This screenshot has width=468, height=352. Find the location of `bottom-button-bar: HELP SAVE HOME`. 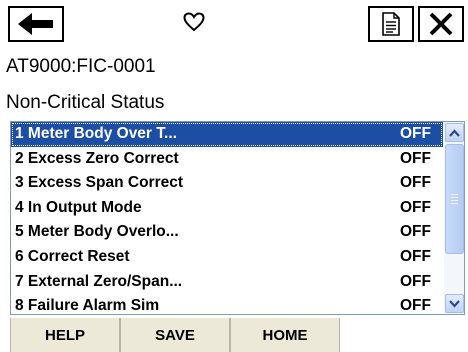

bottom-button-bar: HELP SAVE HOME is located at coordinates (234, 335).